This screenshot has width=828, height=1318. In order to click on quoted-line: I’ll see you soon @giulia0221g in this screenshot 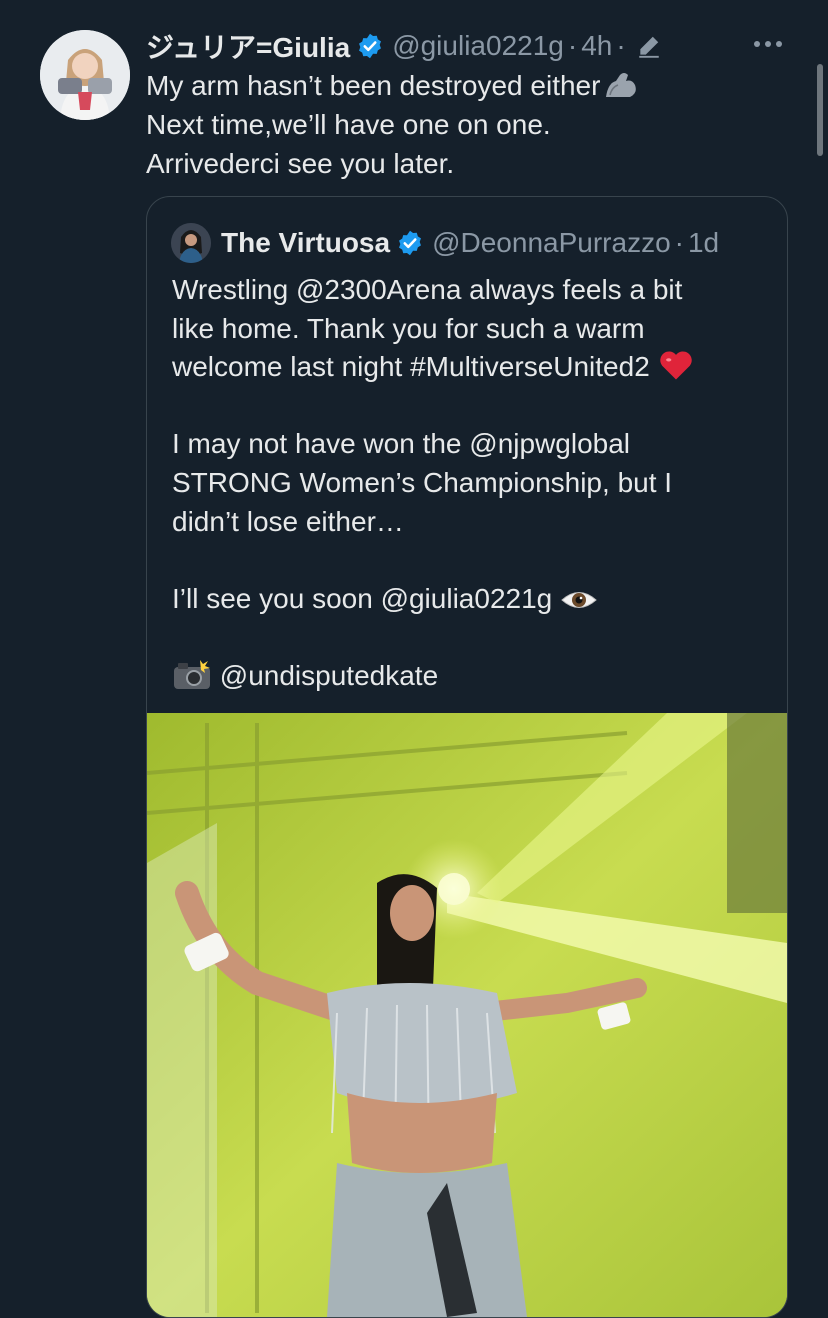, I will do `click(472, 599)`.